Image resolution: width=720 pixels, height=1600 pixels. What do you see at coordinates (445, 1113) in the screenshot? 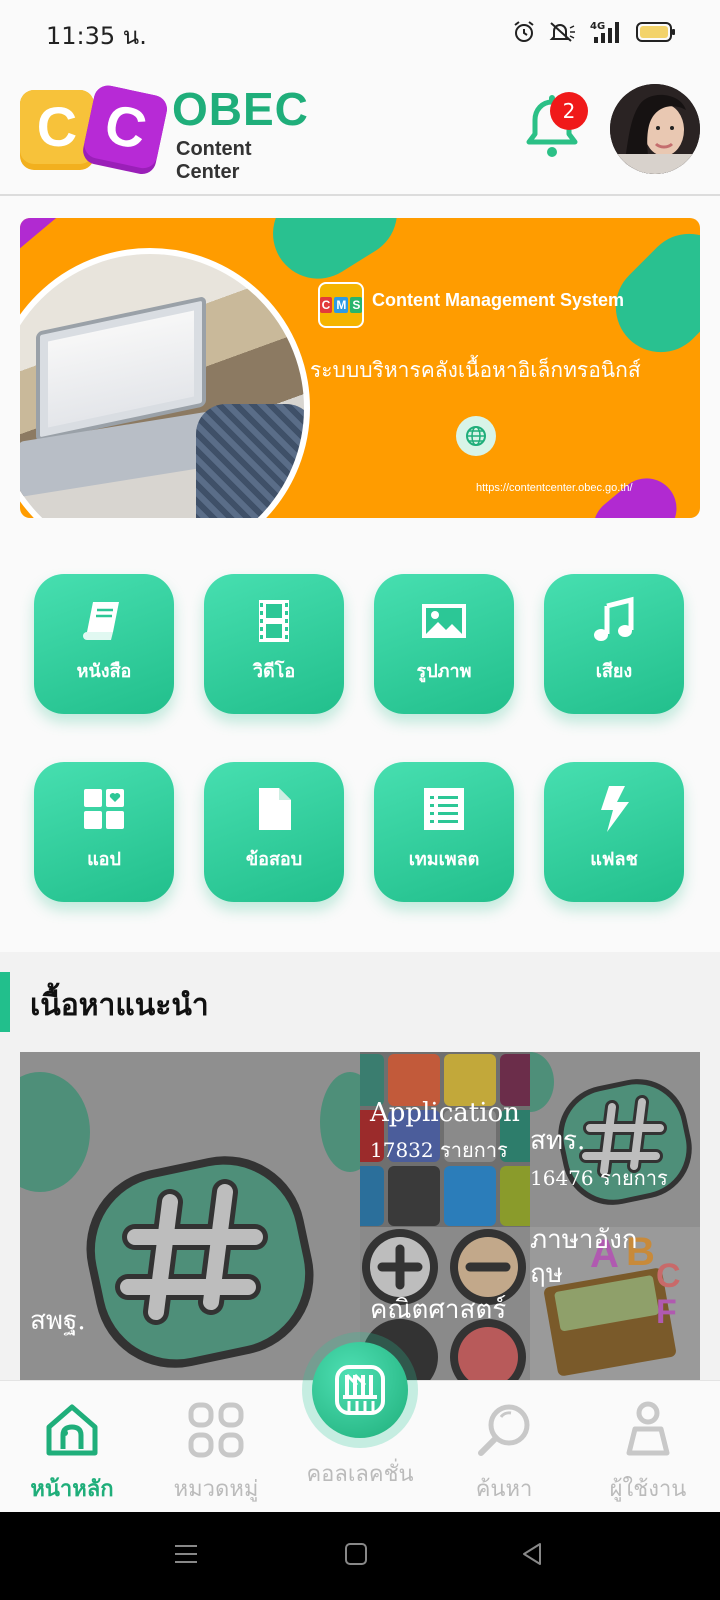
I see `card-name: Application` at bounding box center [445, 1113].